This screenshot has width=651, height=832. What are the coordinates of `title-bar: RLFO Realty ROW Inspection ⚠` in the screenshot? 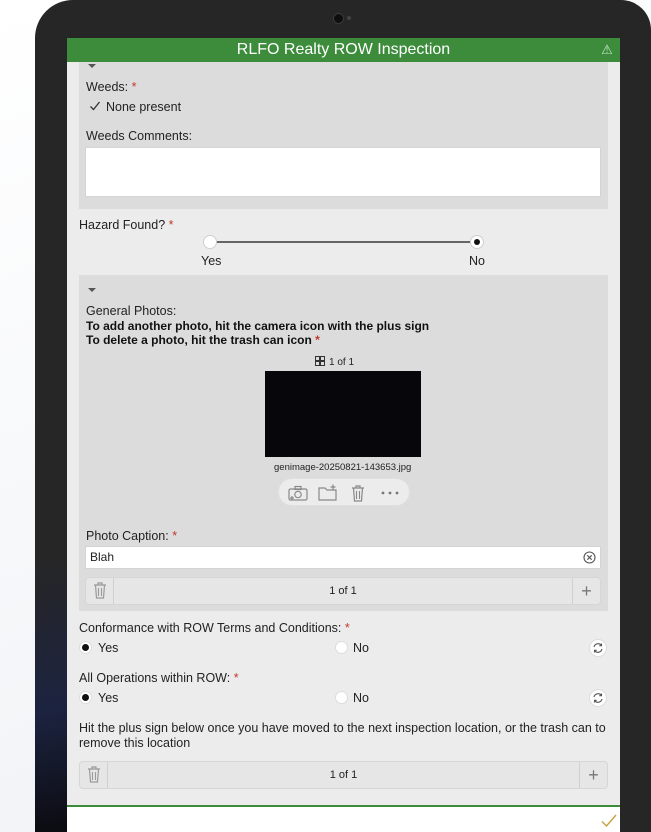 It's located at (343, 50).